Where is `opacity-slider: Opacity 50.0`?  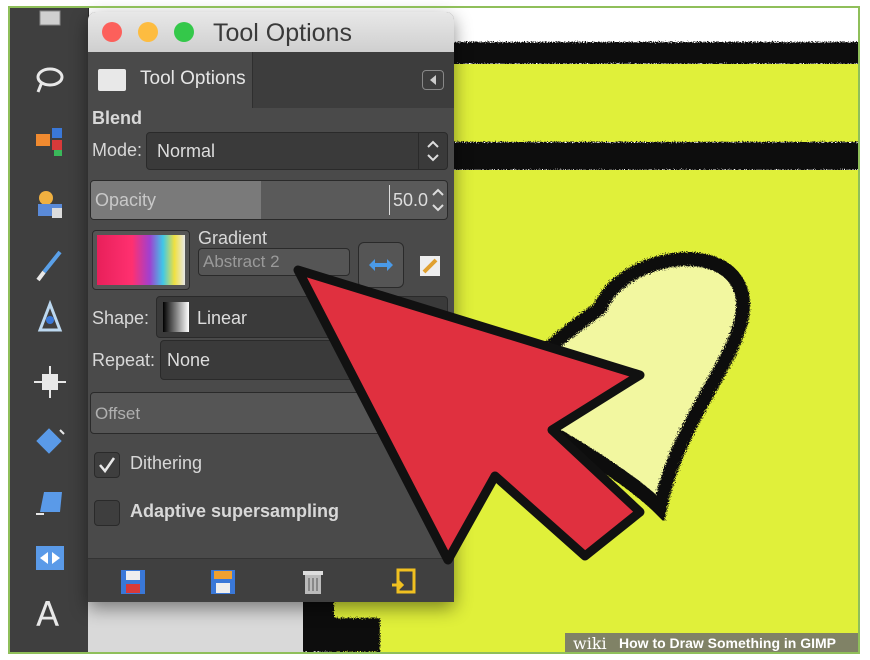 opacity-slider: Opacity 50.0 is located at coordinates (269, 200).